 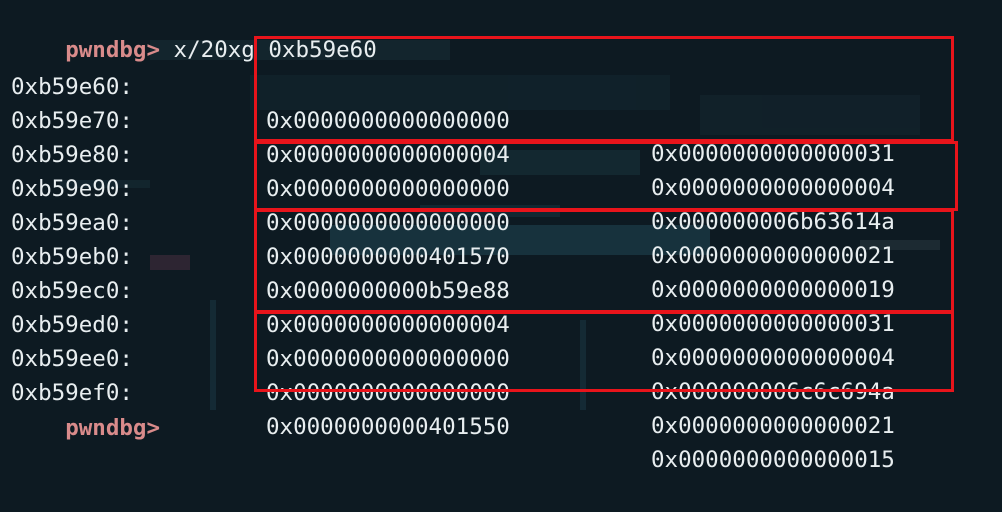 I want to click on quadword-1: 0x0000000000401550, so click(x=388, y=426).